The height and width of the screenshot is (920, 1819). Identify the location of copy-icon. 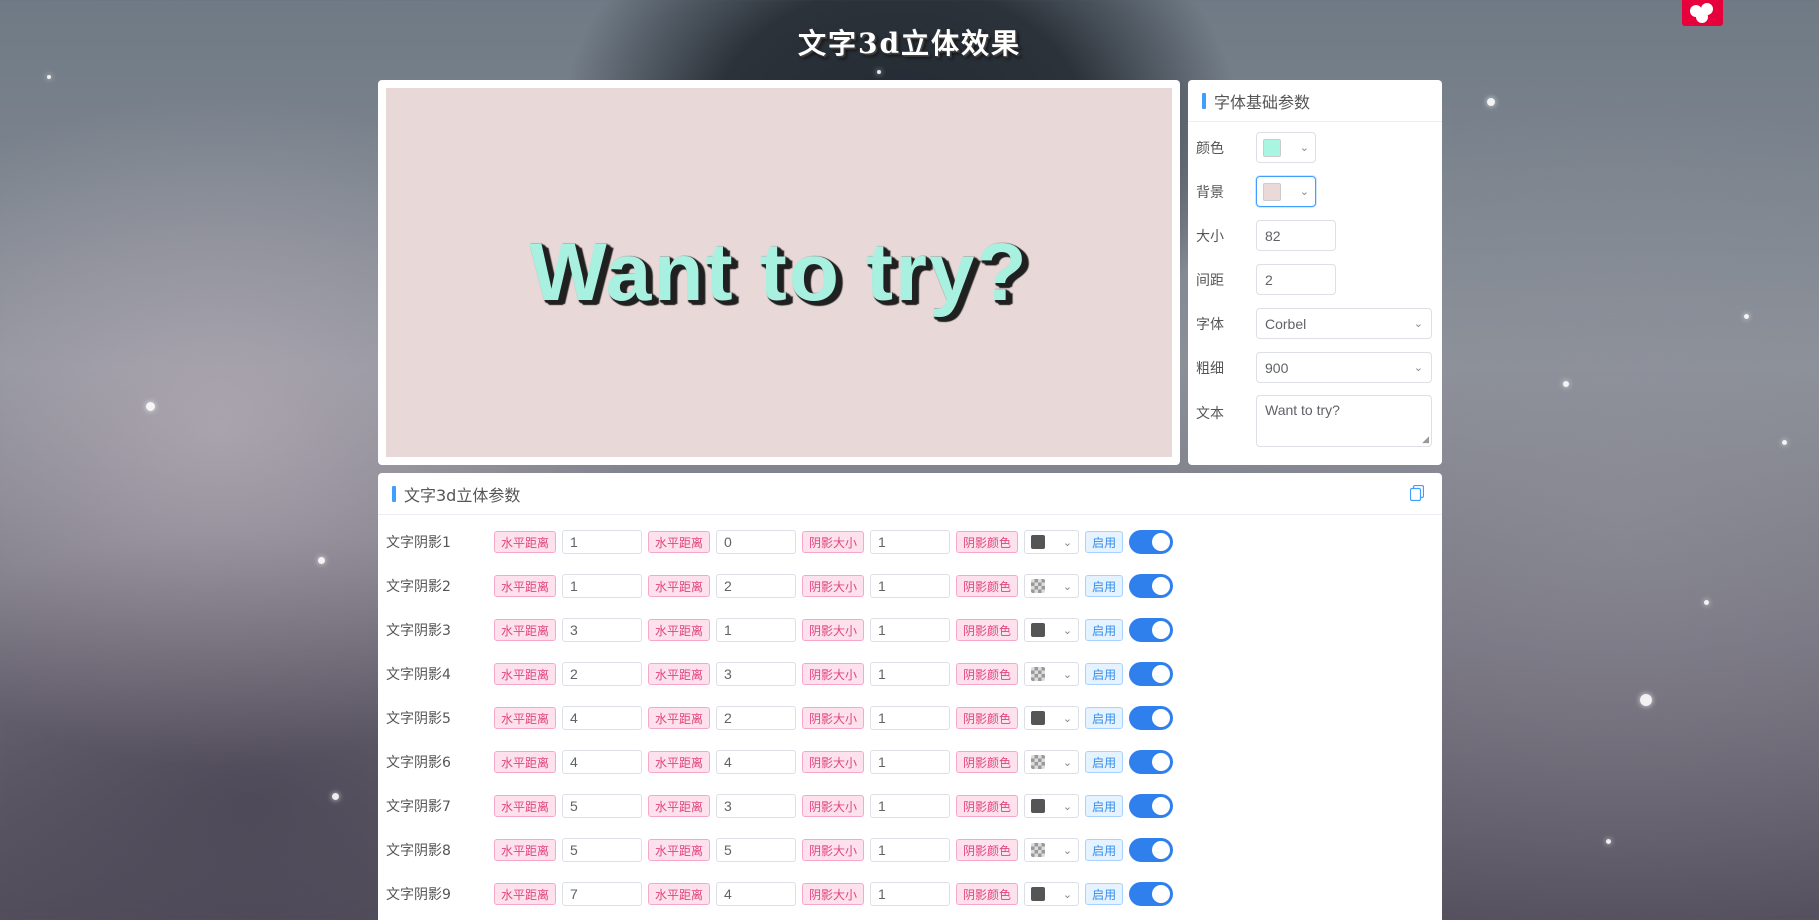
(1417, 493).